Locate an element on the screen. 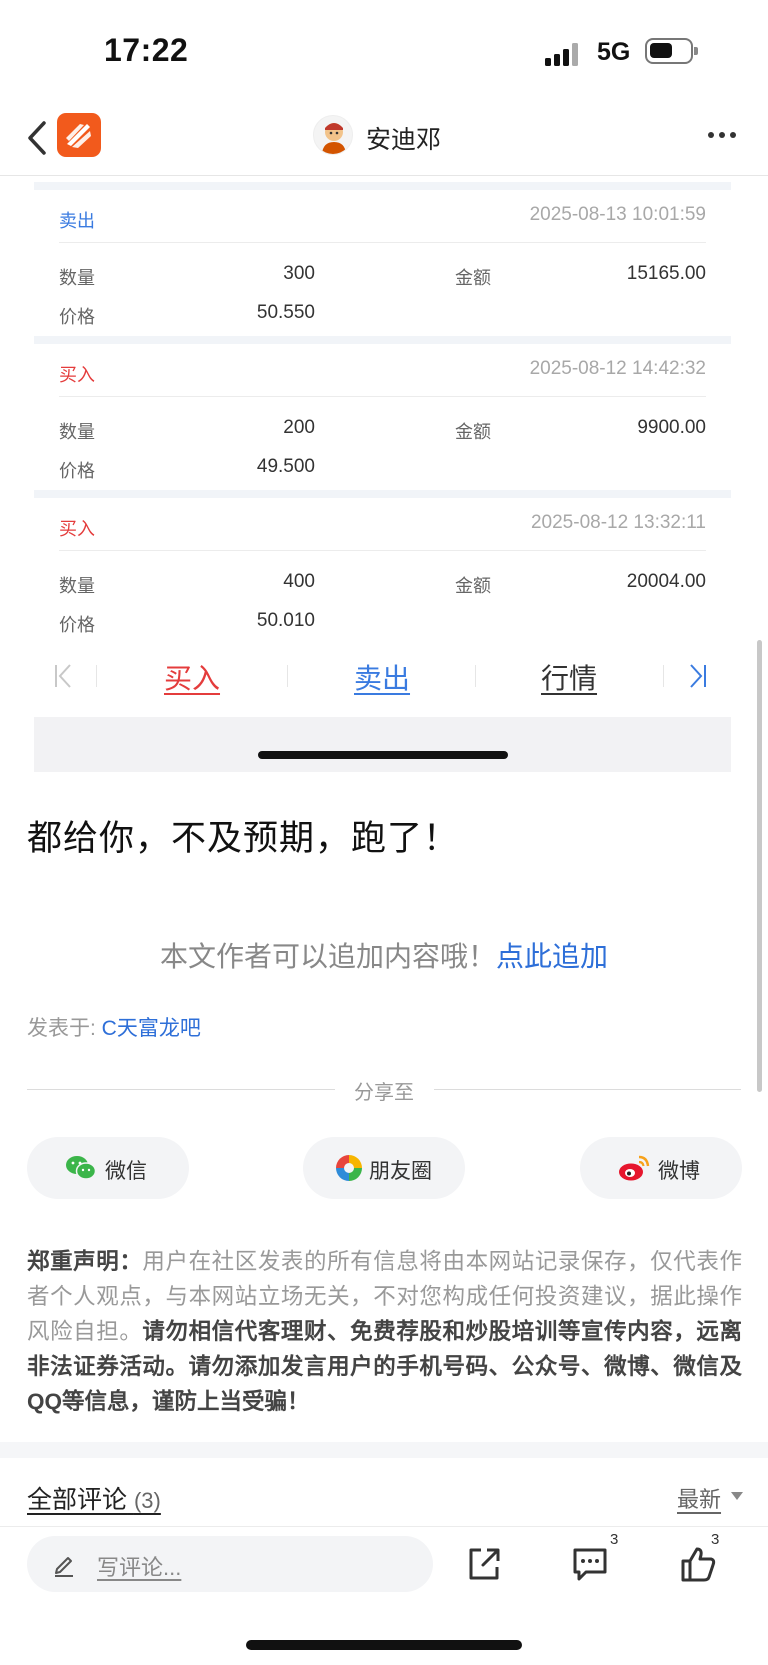 This screenshot has height=1665, width=768. section-gap is located at coordinates (384, 1450).